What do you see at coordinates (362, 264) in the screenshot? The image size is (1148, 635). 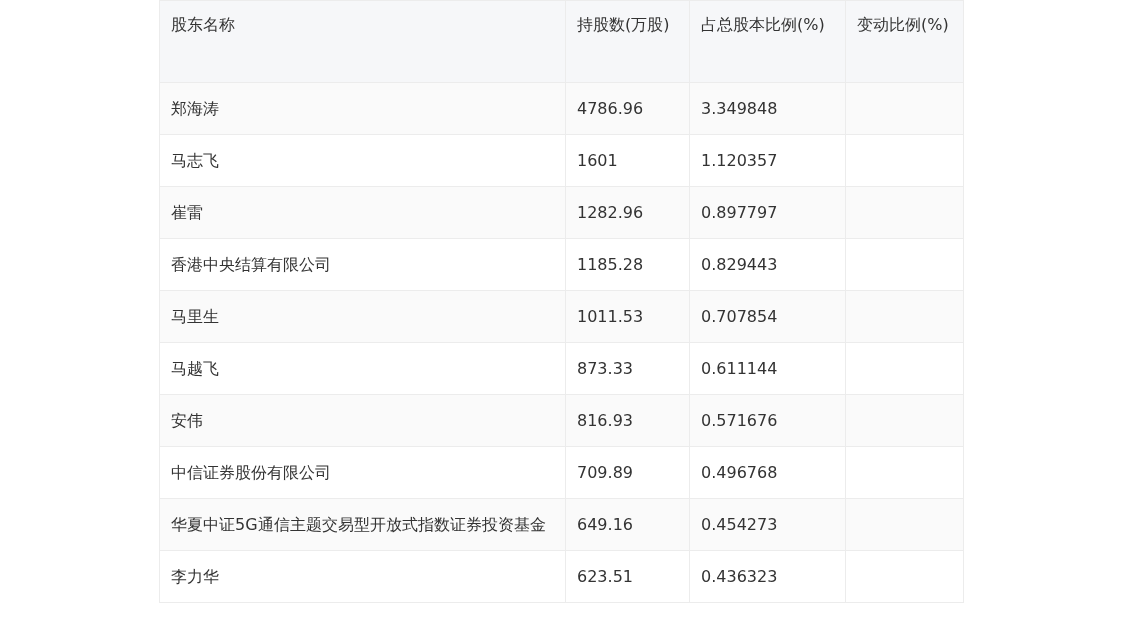 I see `table-cell: 香港中央结算有限公司` at bounding box center [362, 264].